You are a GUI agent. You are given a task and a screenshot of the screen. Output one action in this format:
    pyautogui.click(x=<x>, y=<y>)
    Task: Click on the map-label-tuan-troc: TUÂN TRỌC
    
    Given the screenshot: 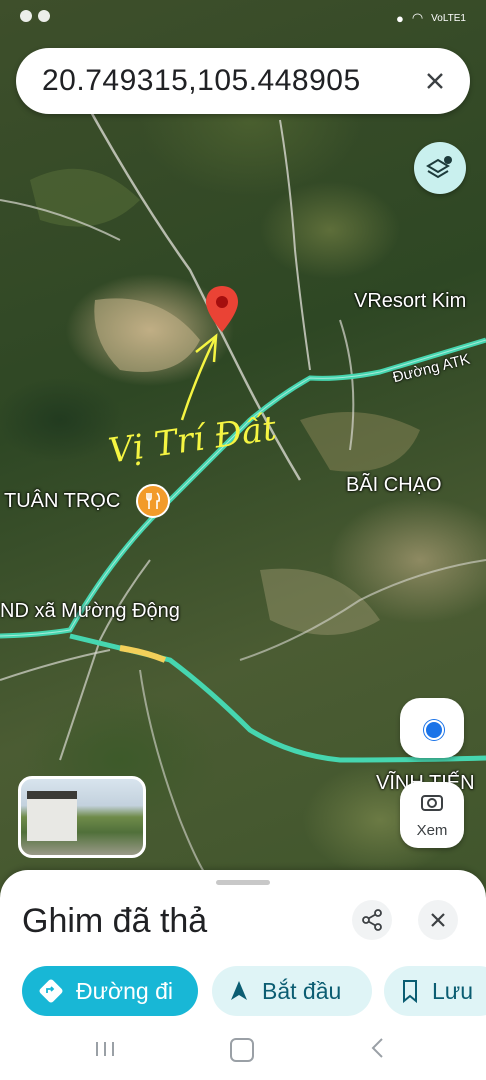 What is the action you would take?
    pyautogui.click(x=62, y=501)
    